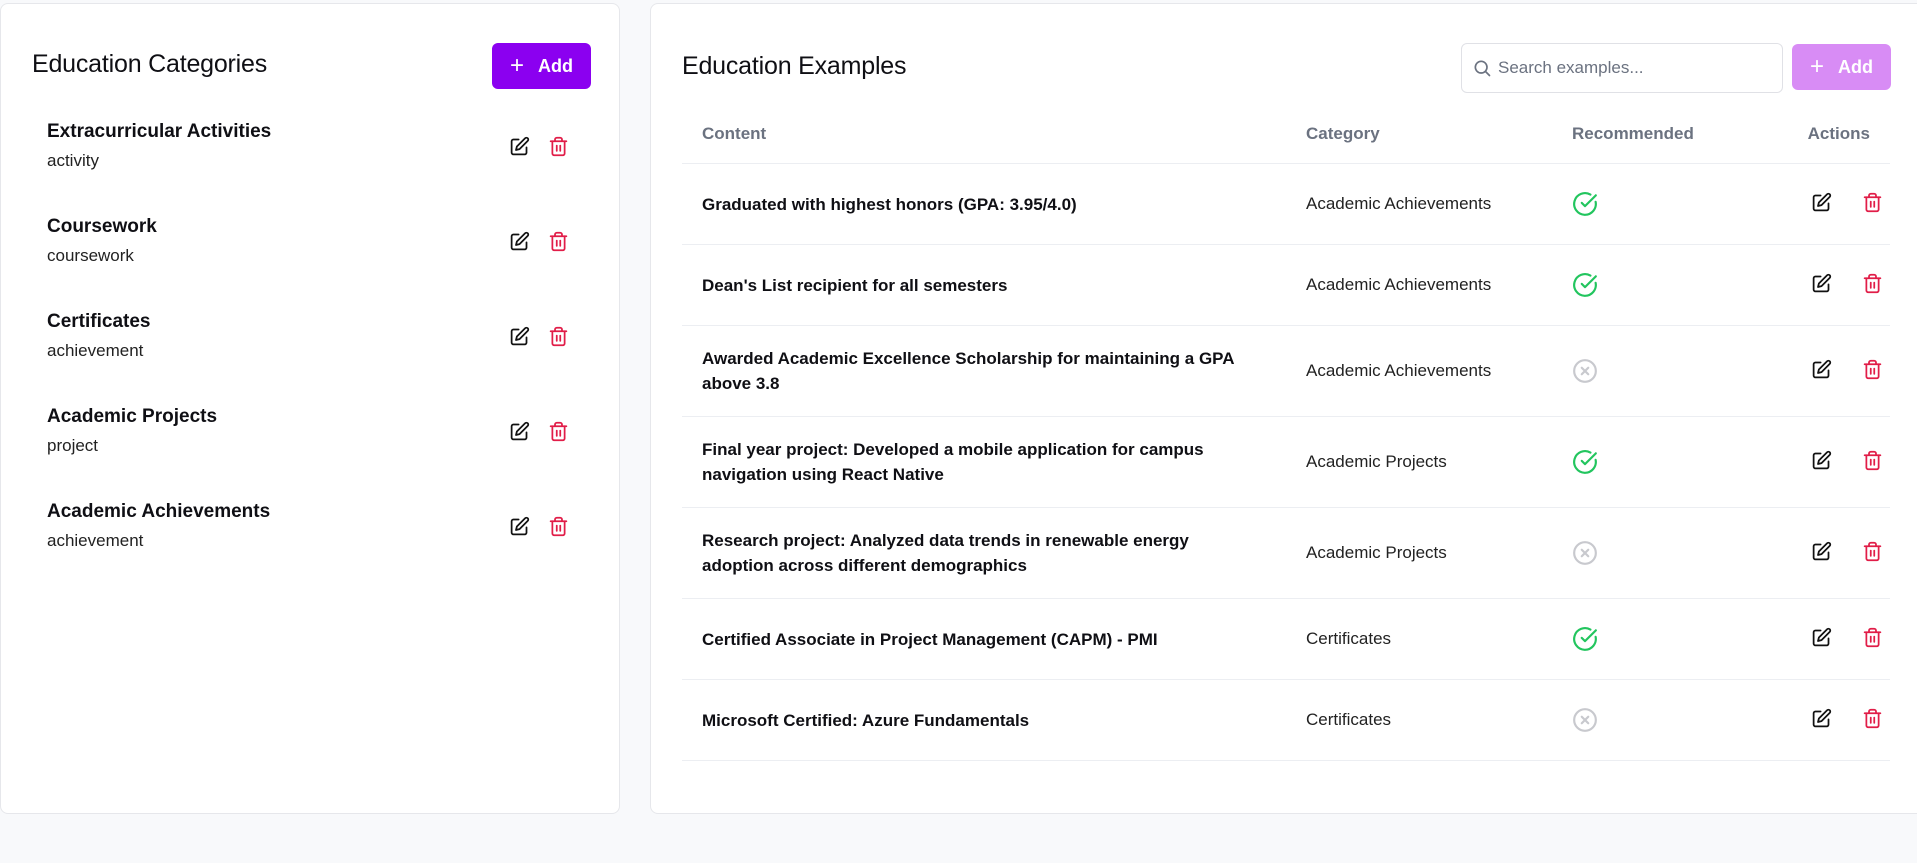 The image size is (1917, 863). I want to click on example-content: Dean's List recipient for all semesters, so click(855, 285).